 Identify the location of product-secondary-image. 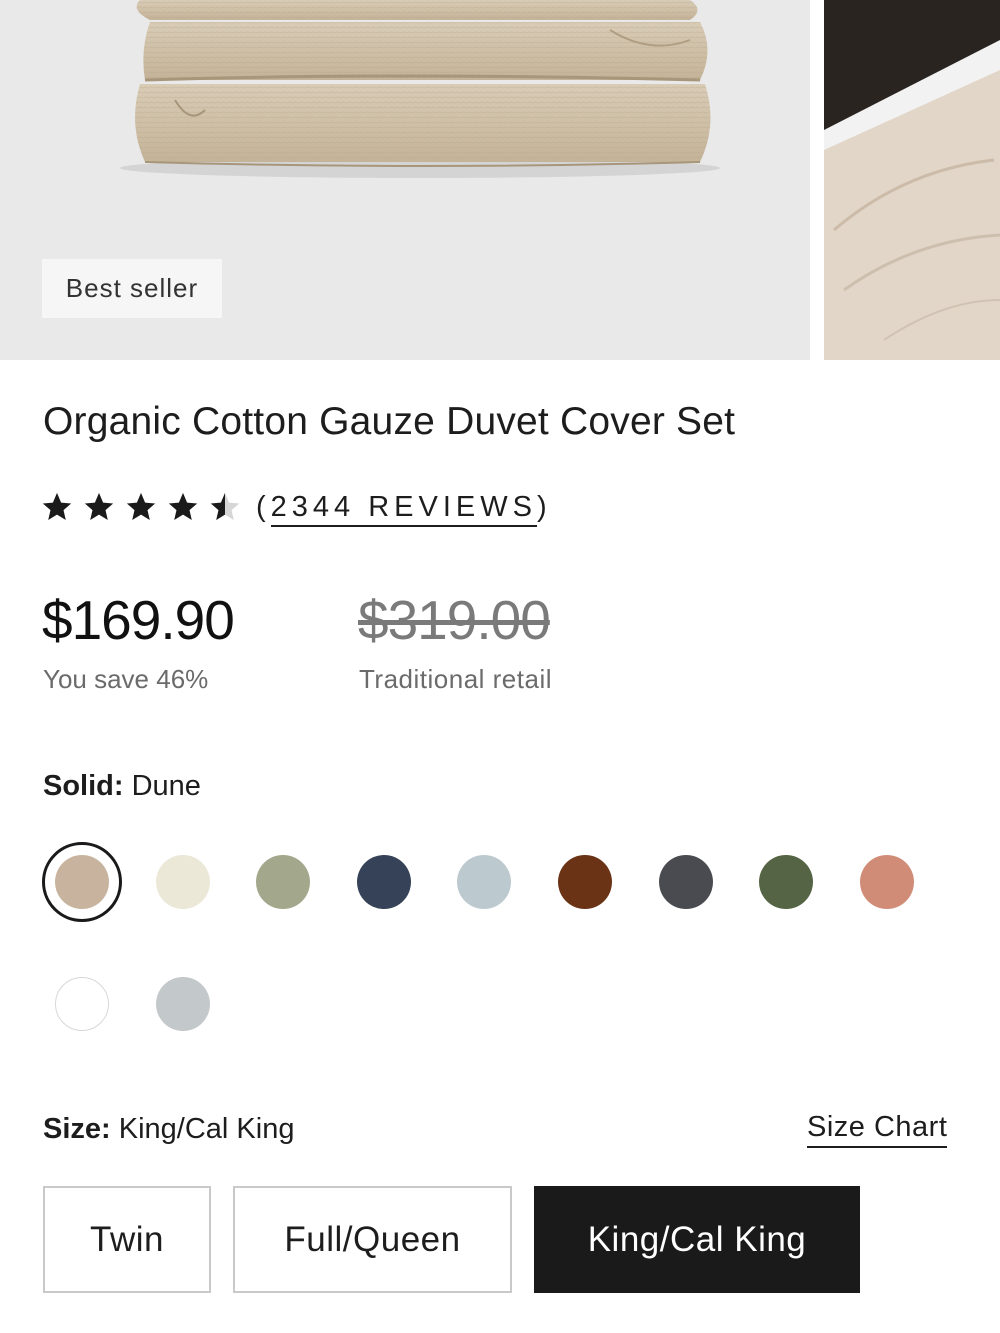
(912, 180).